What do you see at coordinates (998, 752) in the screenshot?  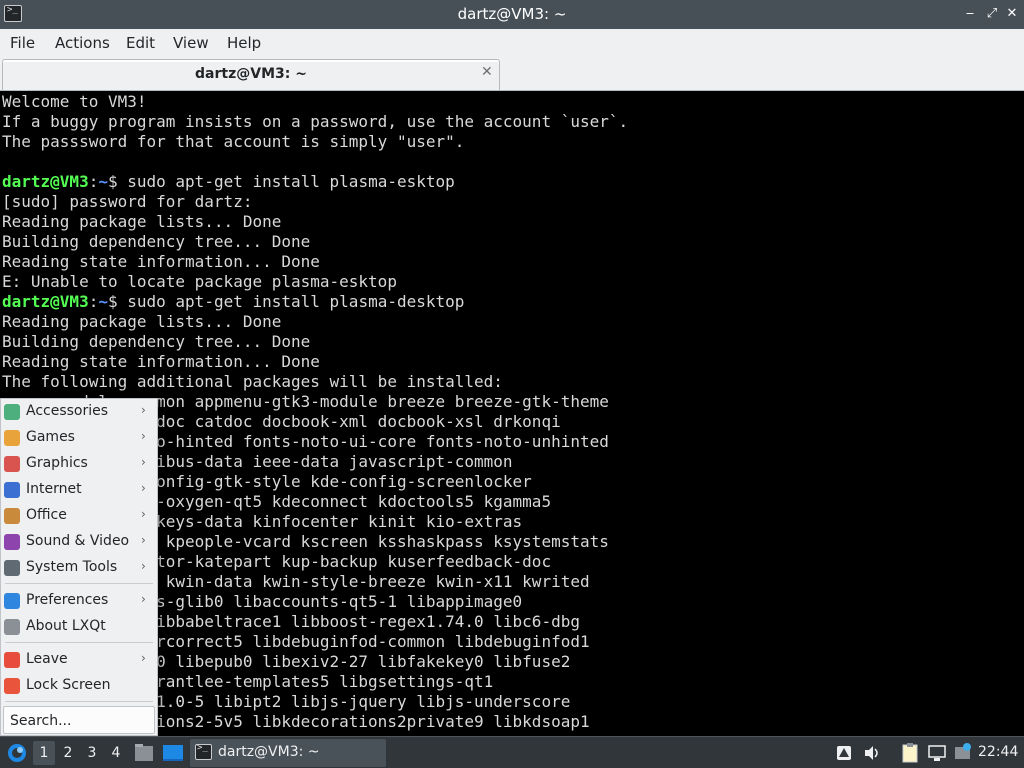 I see `clock: 22:44` at bounding box center [998, 752].